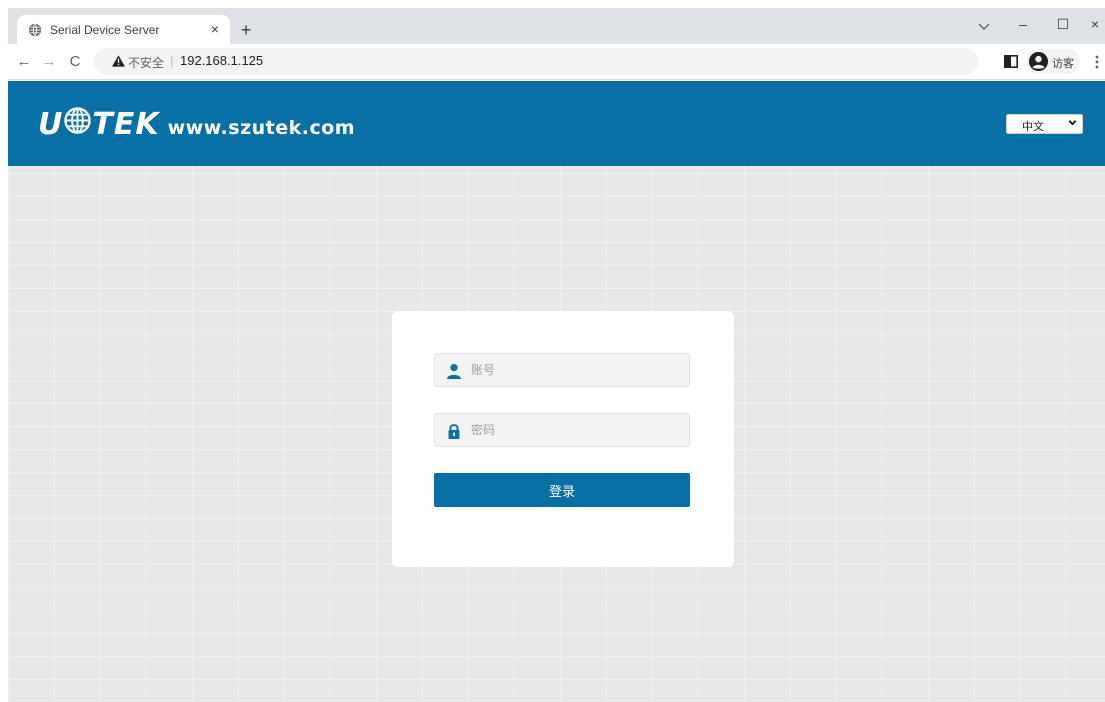 The width and height of the screenshot is (1105, 702). I want to click on language-select: 中文, so click(1044, 124).